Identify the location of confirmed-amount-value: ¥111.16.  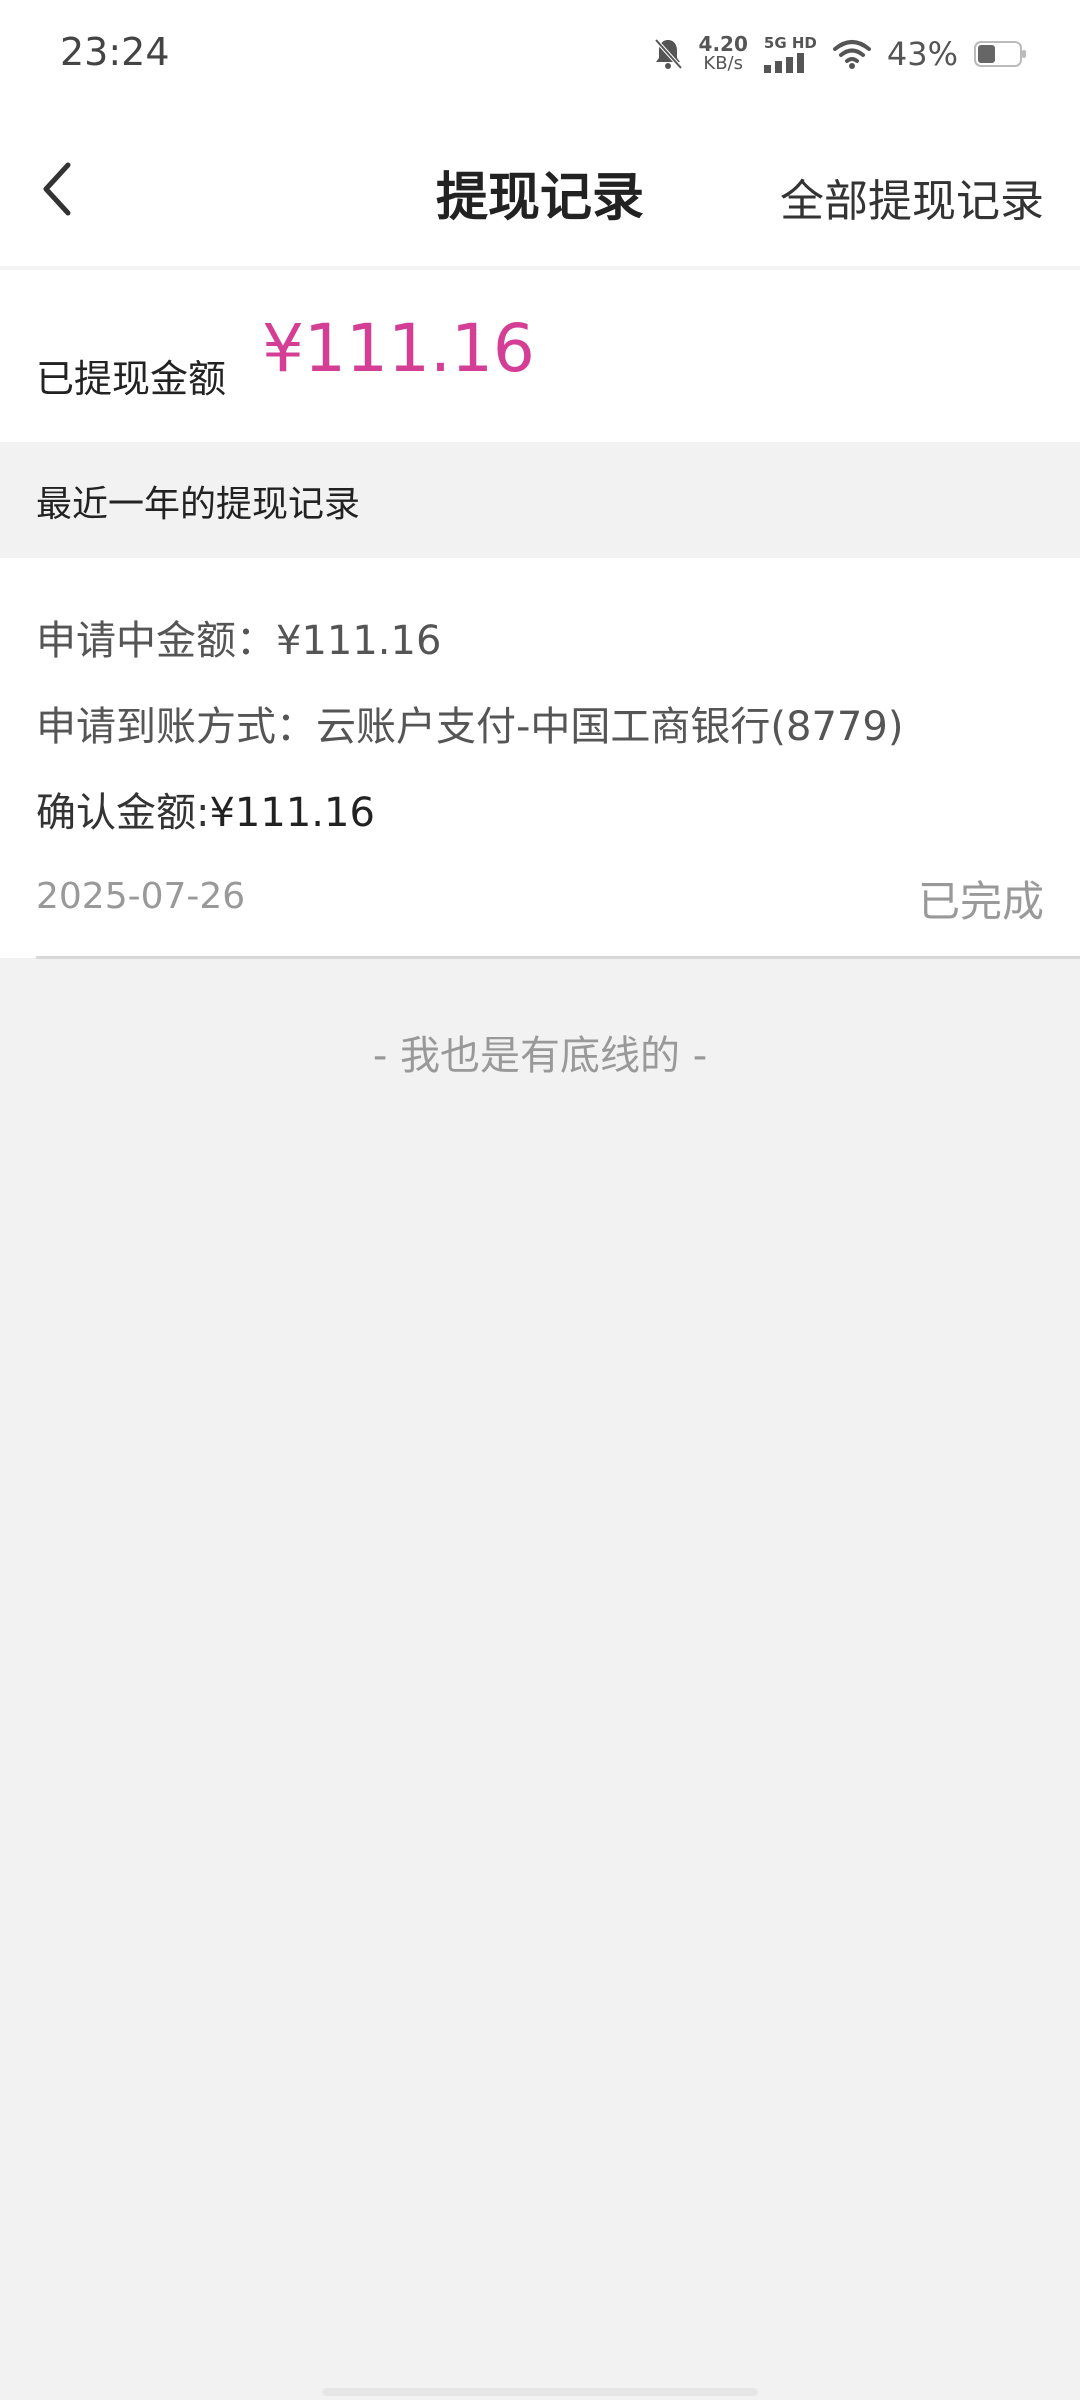
(292, 813).